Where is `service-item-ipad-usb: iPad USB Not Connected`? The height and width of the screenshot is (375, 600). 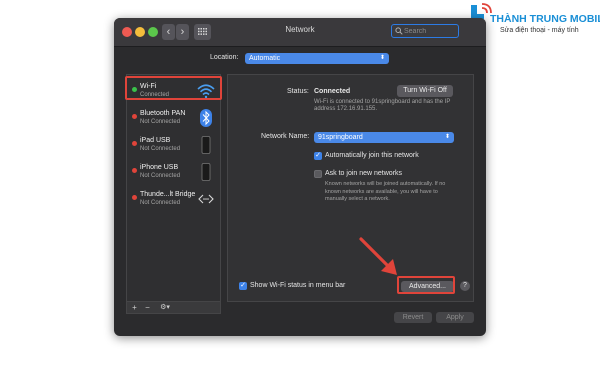 service-item-ipad-usb: iPad USB Not Connected is located at coordinates (173, 145).